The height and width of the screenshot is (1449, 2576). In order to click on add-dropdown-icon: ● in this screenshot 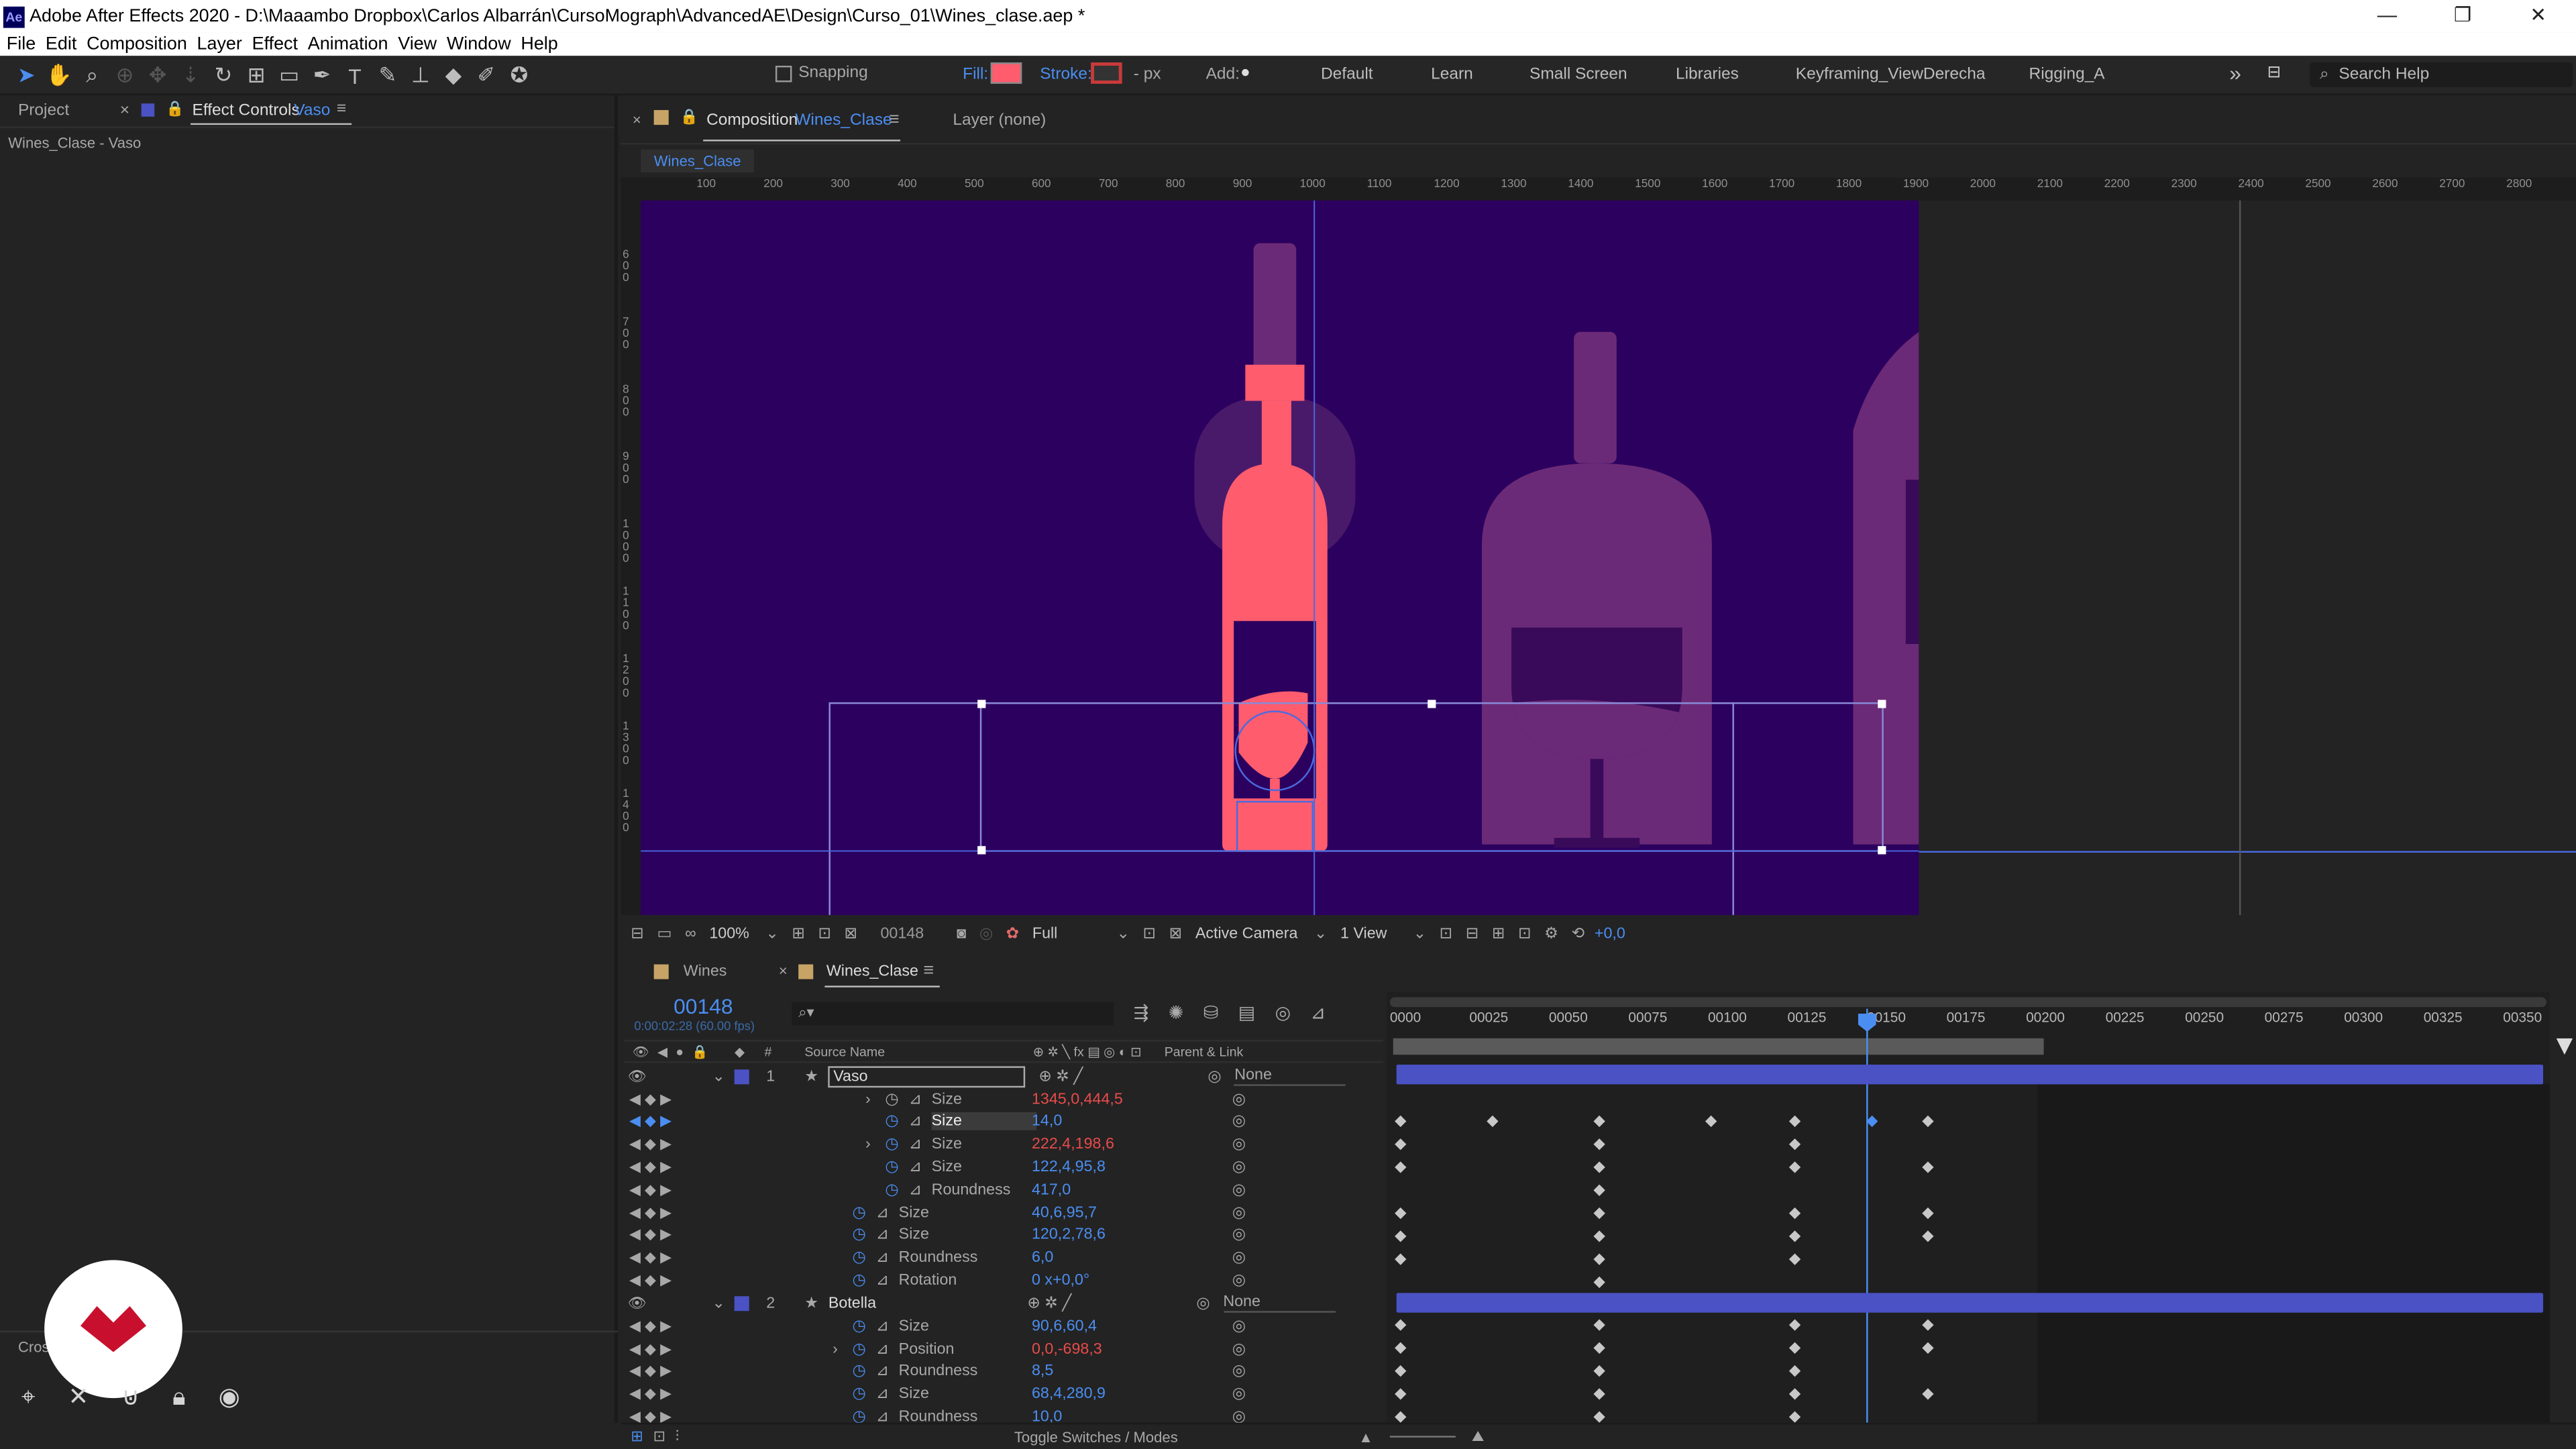, I will do `click(1245, 73)`.